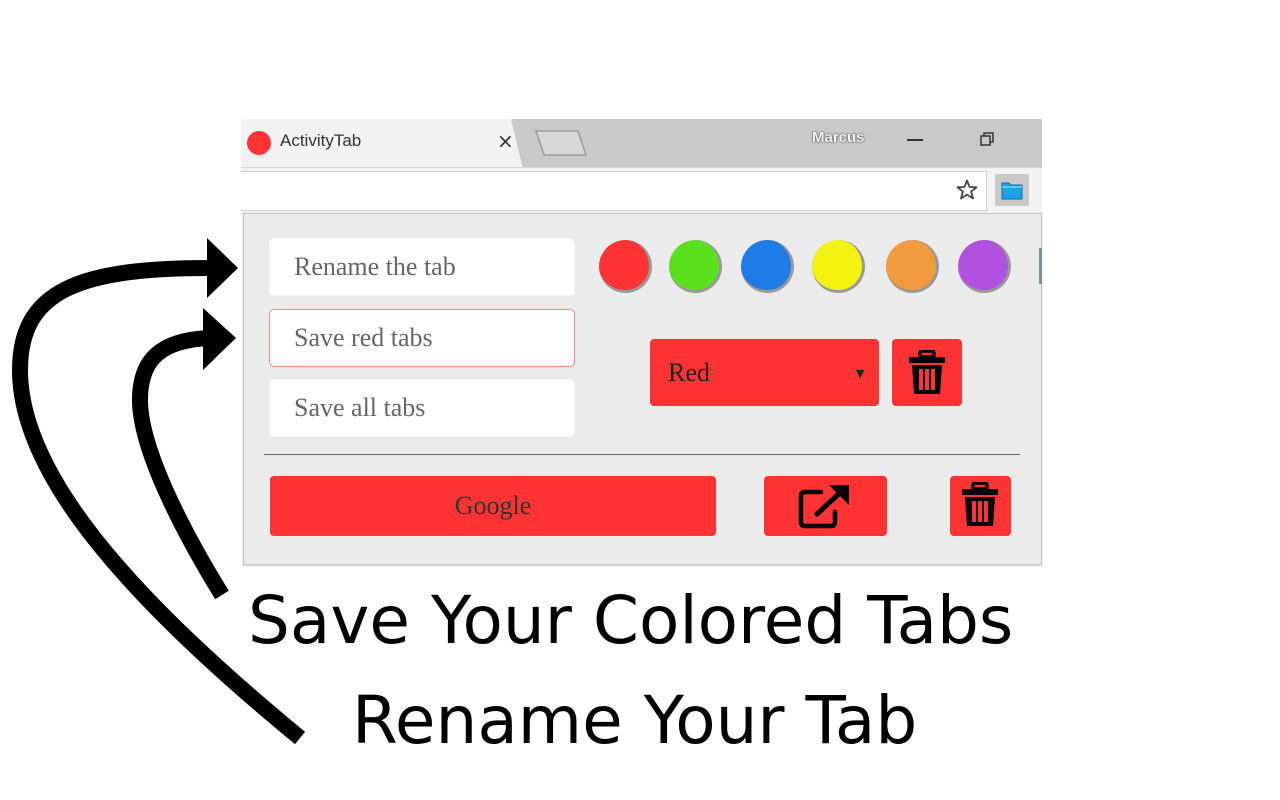 This screenshot has height=800, width=1280. I want to click on arrowhead-save, so click(219, 339).